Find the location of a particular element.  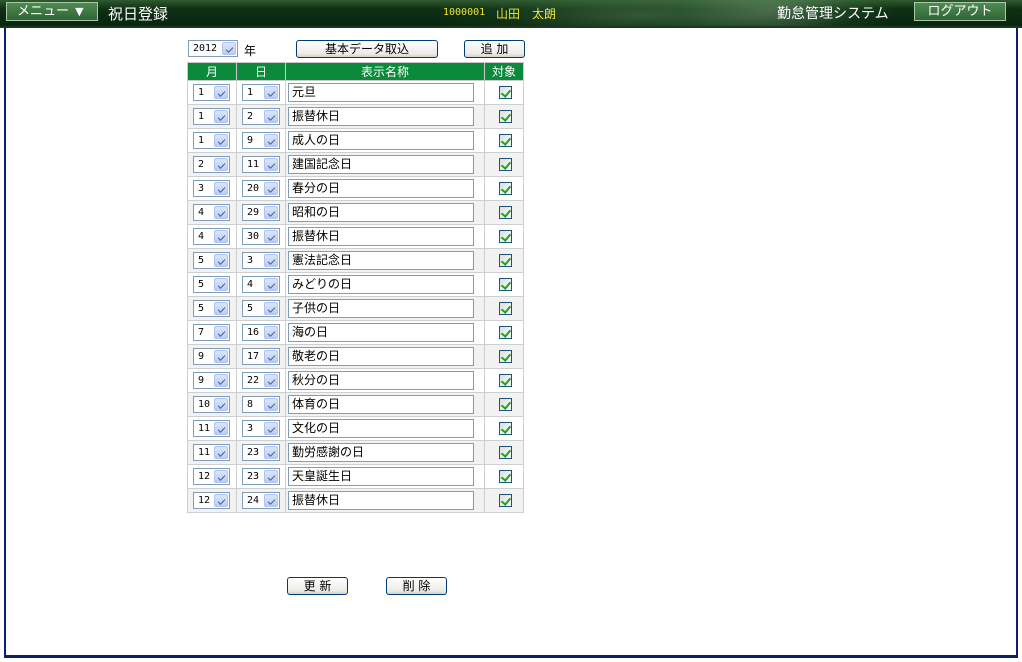

table-row: 5 5 子供の日 is located at coordinates (355, 308).